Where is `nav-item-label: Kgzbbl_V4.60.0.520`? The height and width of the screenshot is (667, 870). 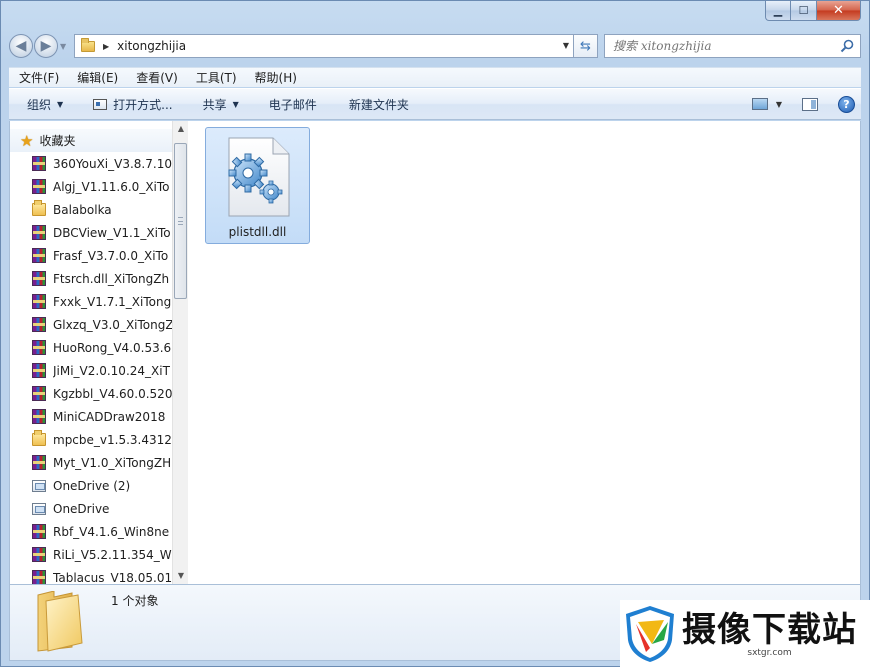
nav-item-label: Kgzbbl_V4.60.0.520 is located at coordinates (112, 393).